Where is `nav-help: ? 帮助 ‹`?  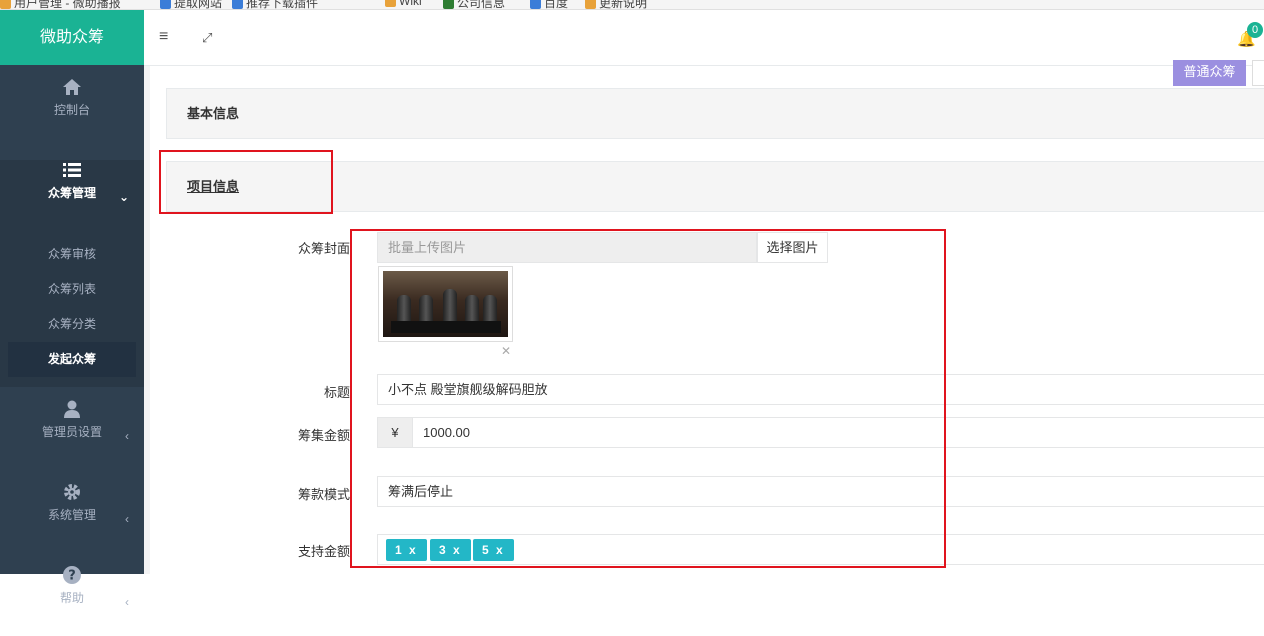 nav-help: ? 帮助 ‹ is located at coordinates (72, 600).